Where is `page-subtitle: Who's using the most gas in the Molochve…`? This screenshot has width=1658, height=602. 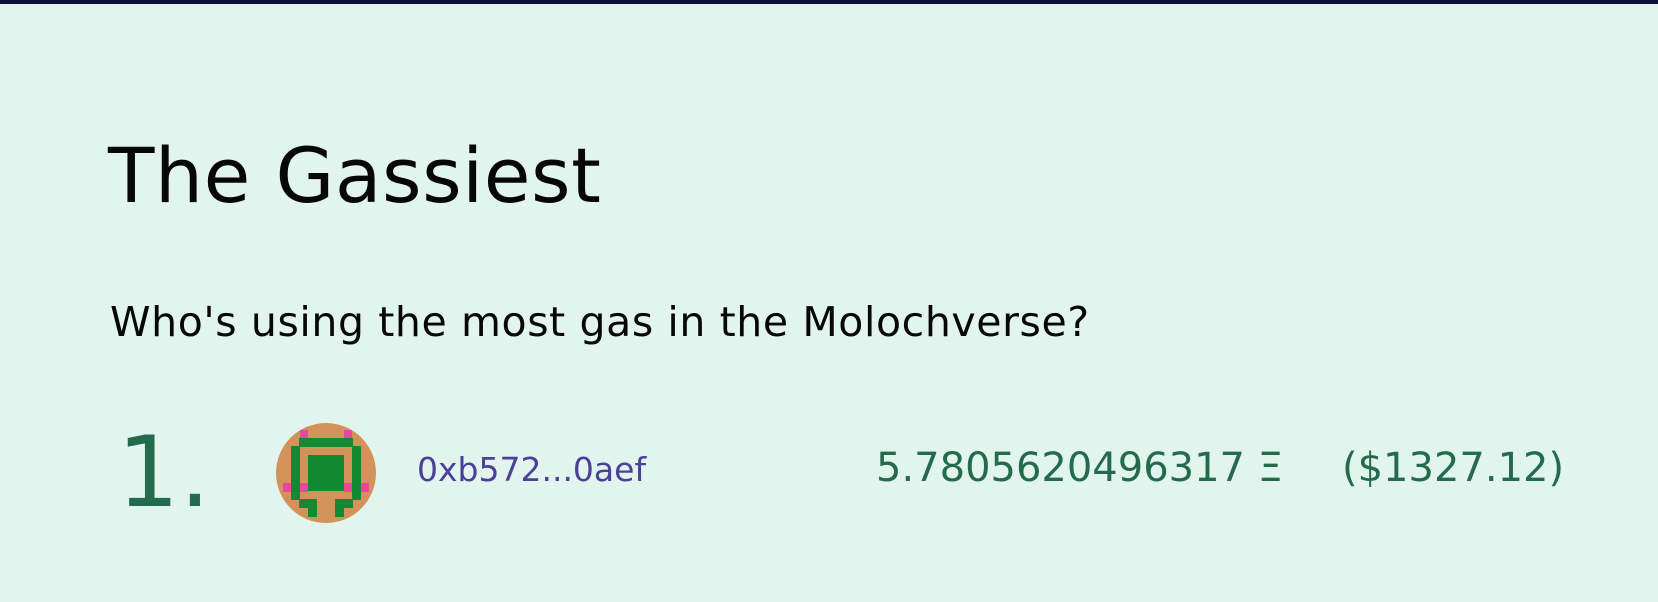 page-subtitle: Who's using the most gas in the Molochve… is located at coordinates (600, 322).